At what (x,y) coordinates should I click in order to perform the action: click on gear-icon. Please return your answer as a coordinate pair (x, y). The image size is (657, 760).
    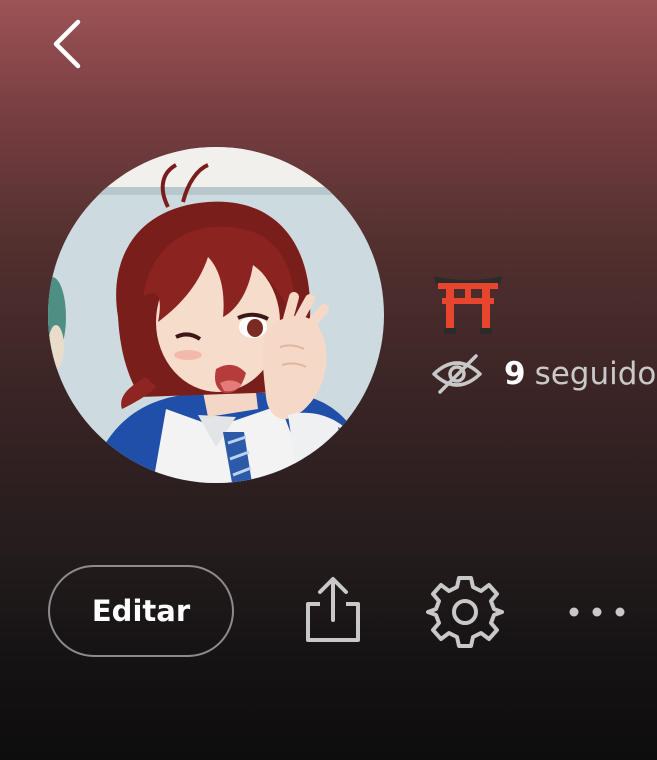
    Looking at the image, I should click on (465, 612).